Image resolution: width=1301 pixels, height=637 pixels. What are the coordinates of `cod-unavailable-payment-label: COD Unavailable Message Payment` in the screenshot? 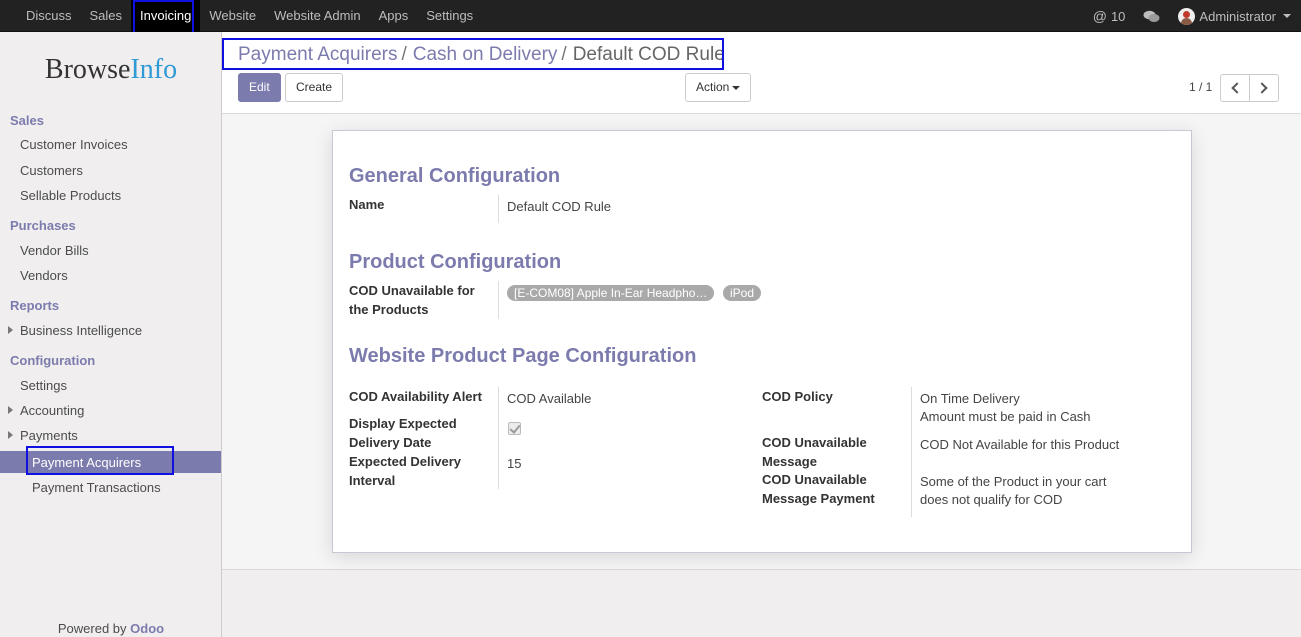 It's located at (818, 489).